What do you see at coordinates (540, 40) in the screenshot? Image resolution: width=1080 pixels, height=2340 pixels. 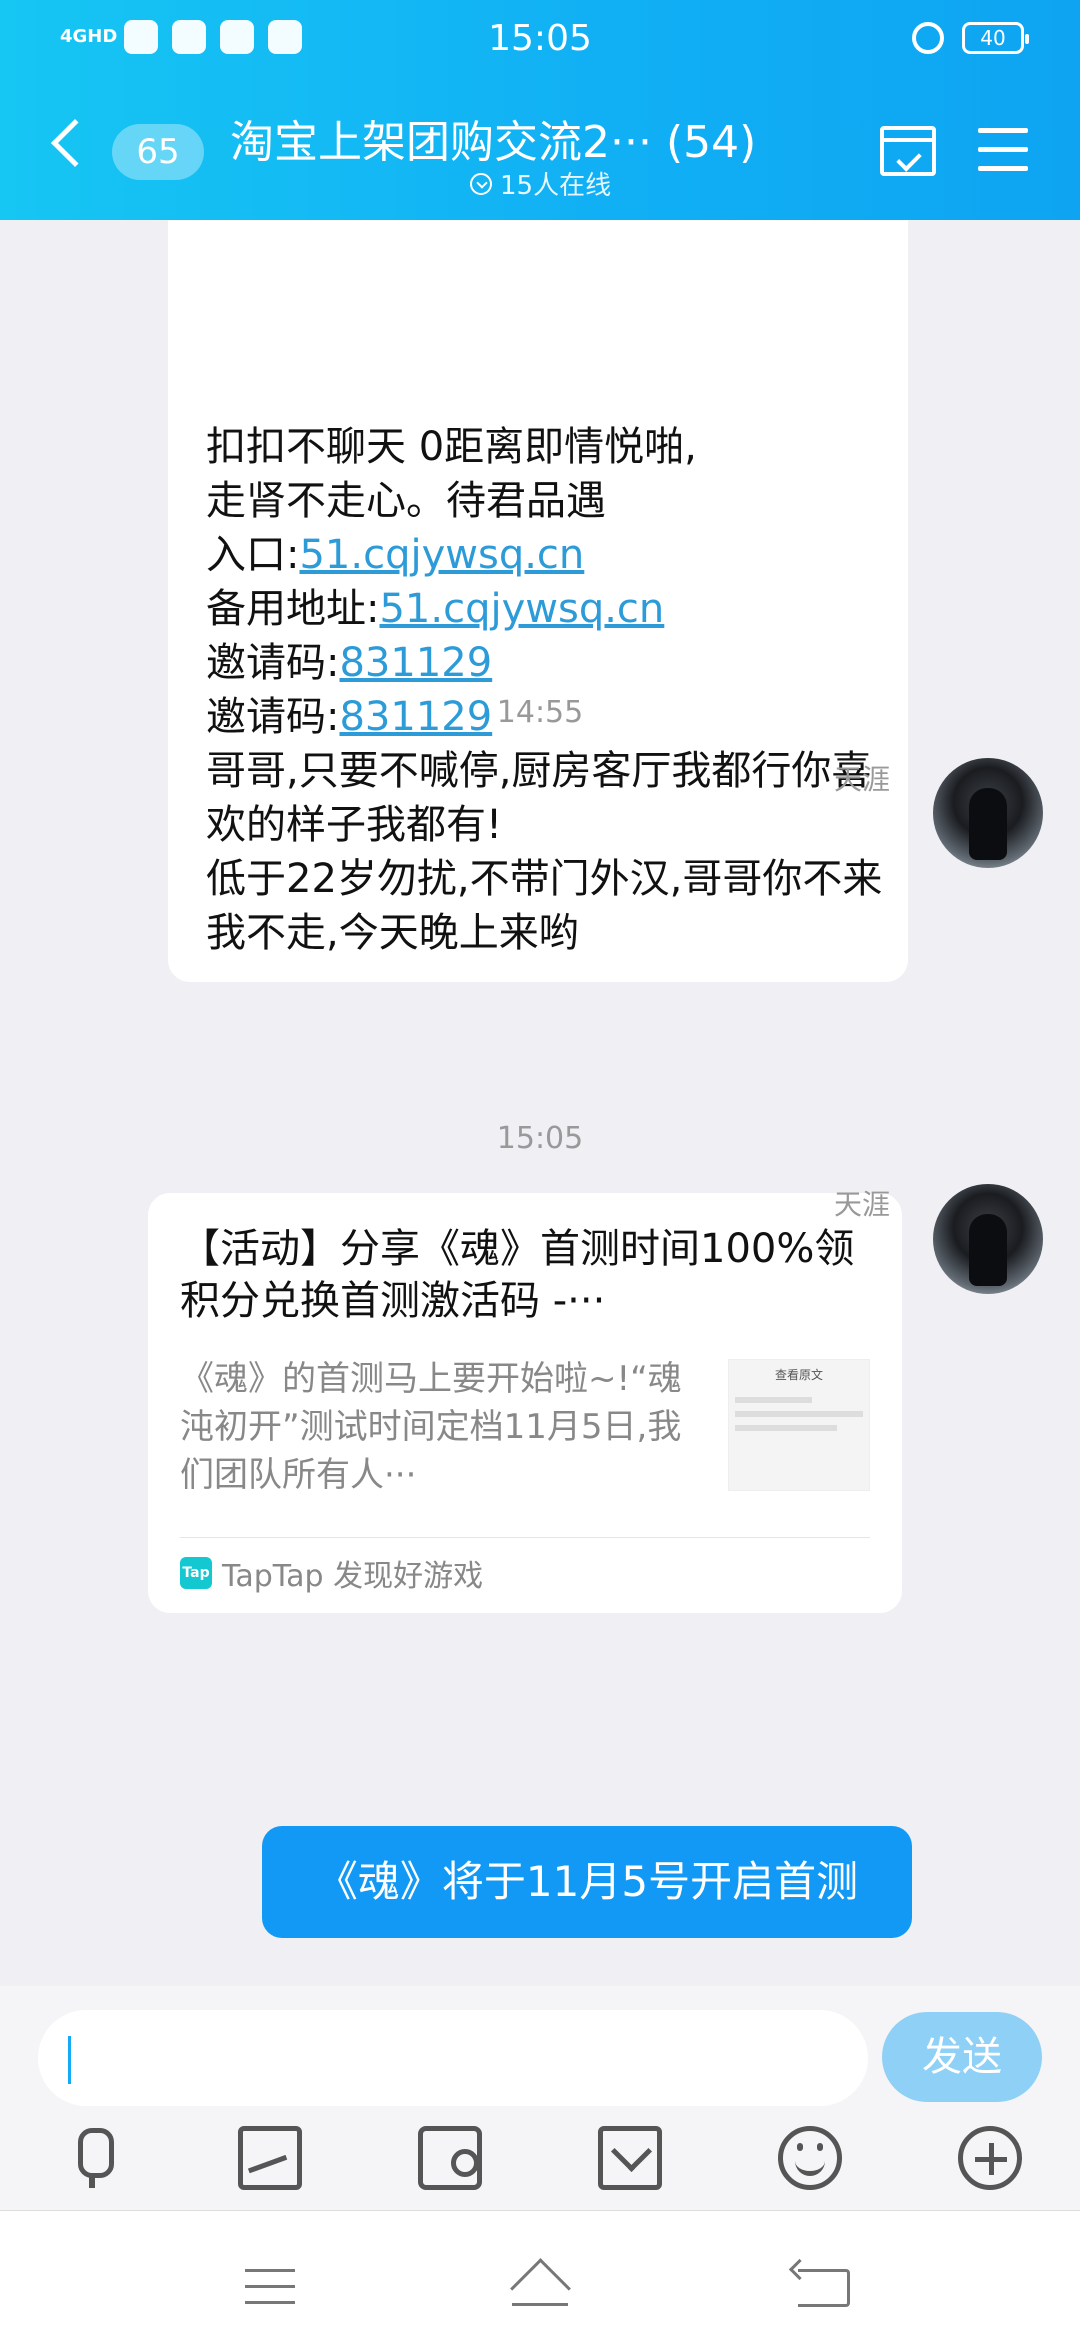 I see `status-bar: 4GHD 15:05 40` at bounding box center [540, 40].